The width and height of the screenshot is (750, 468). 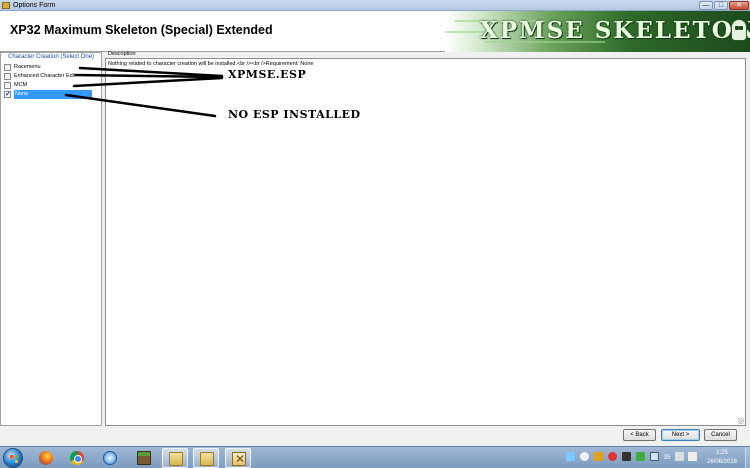 What do you see at coordinates (375, 457) in the screenshot?
I see `taskbar: 35 1:25 26/06/2018` at bounding box center [375, 457].